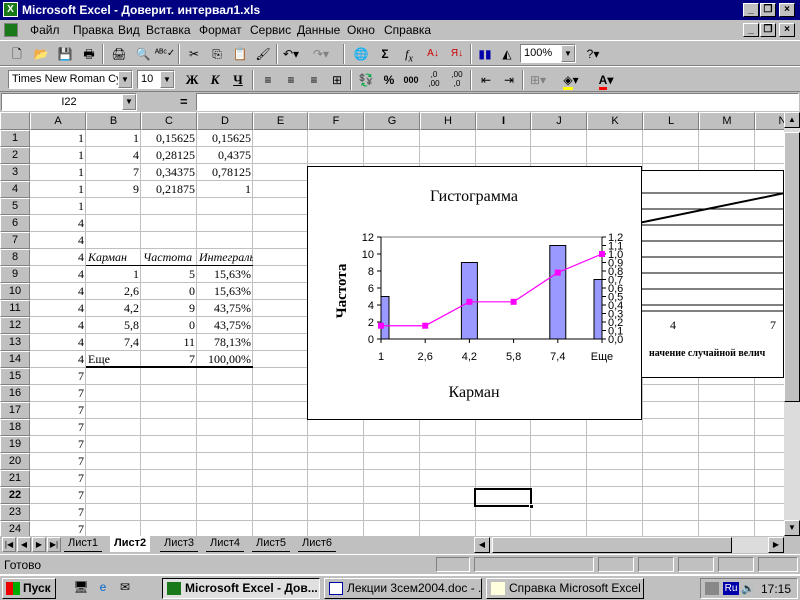 This screenshot has width=800, height=600. What do you see at coordinates (58, 495) in the screenshot?
I see `cell-a22: 7` at bounding box center [58, 495].